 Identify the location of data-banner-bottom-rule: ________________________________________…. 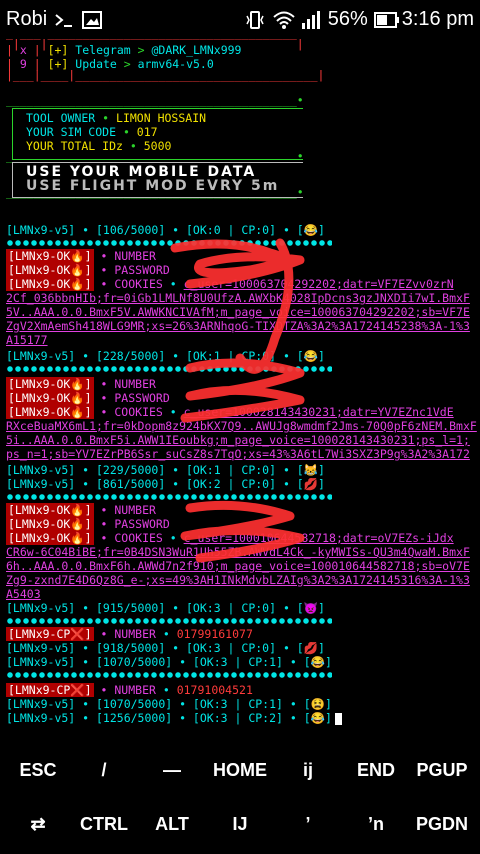
(155, 192).